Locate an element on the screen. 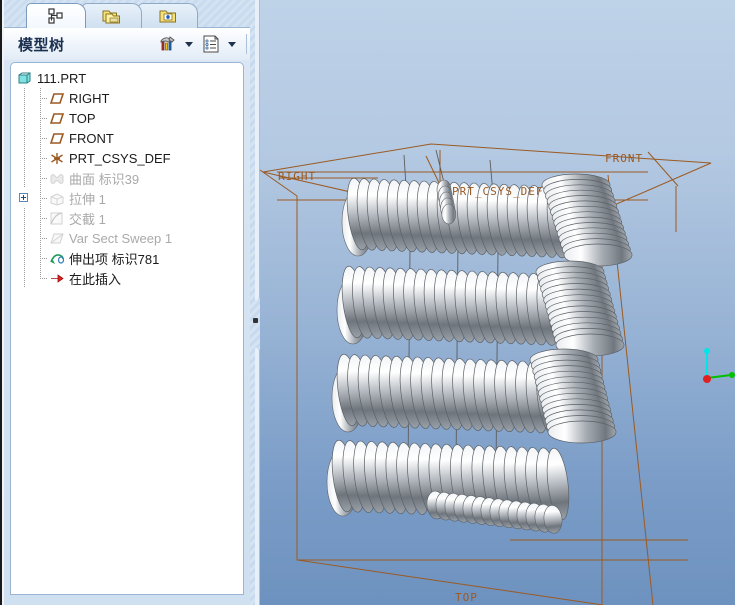  tree-item--39: 曲面 标识39 is located at coordinates (130, 178).